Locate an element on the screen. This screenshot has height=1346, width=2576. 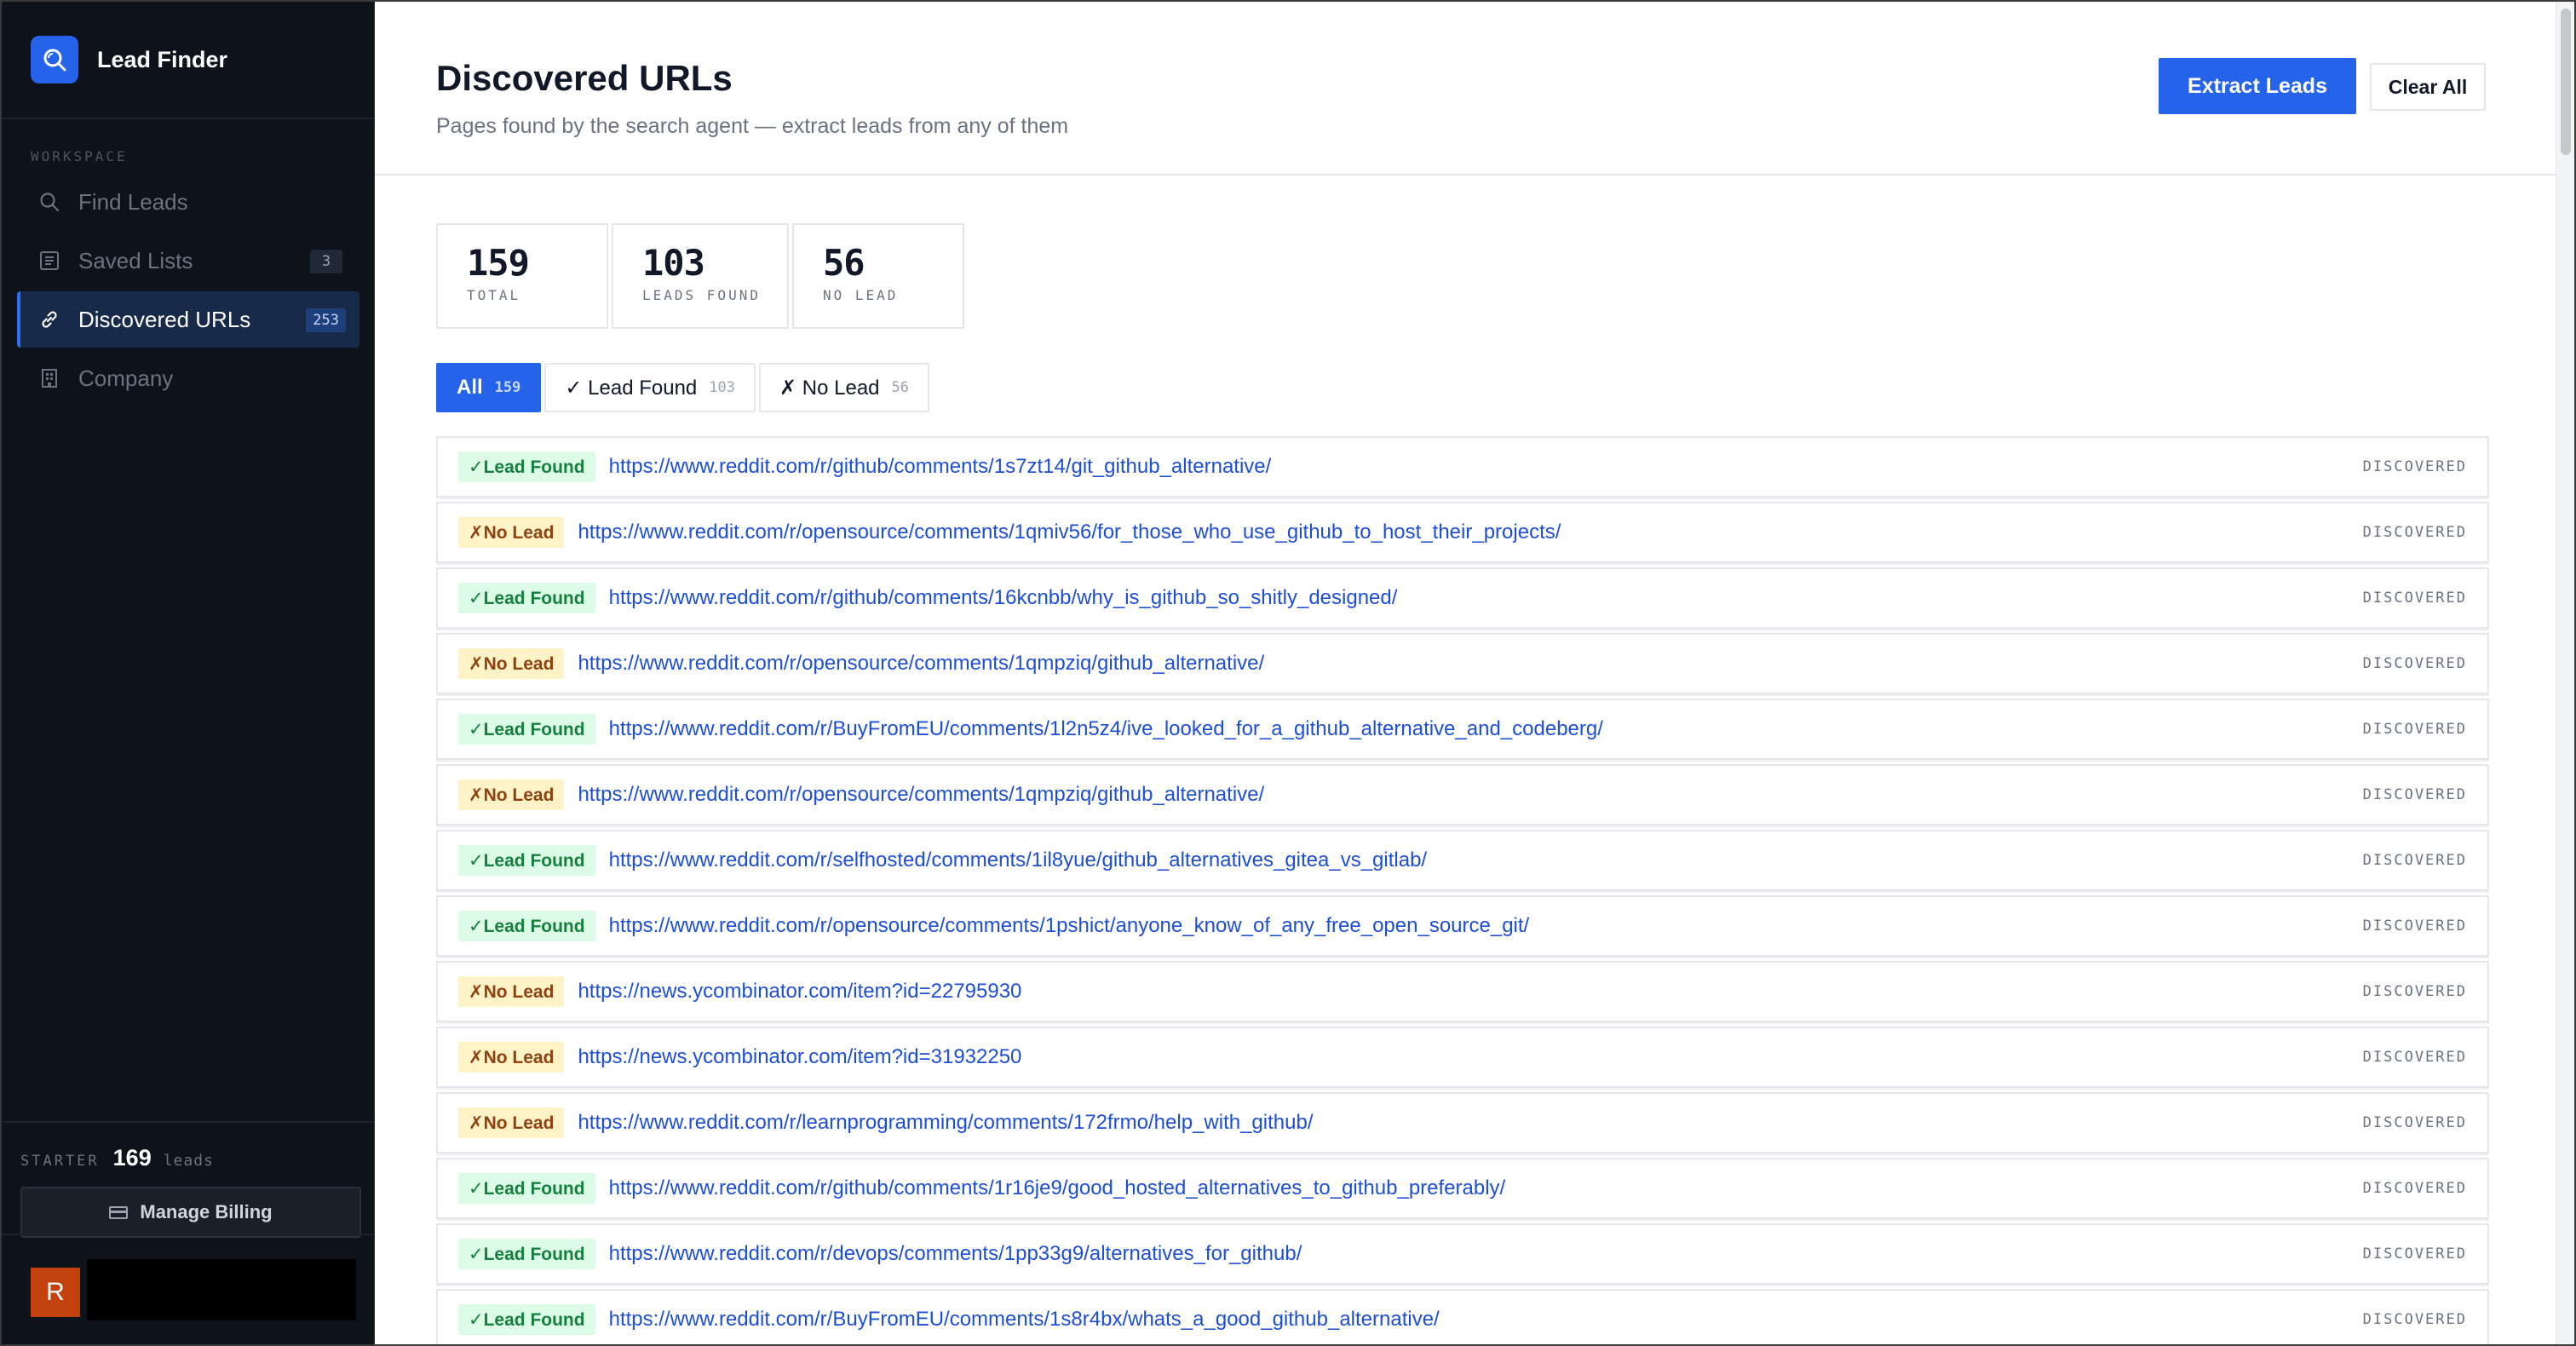
tab-all: All 159 is located at coordinates (489, 387).